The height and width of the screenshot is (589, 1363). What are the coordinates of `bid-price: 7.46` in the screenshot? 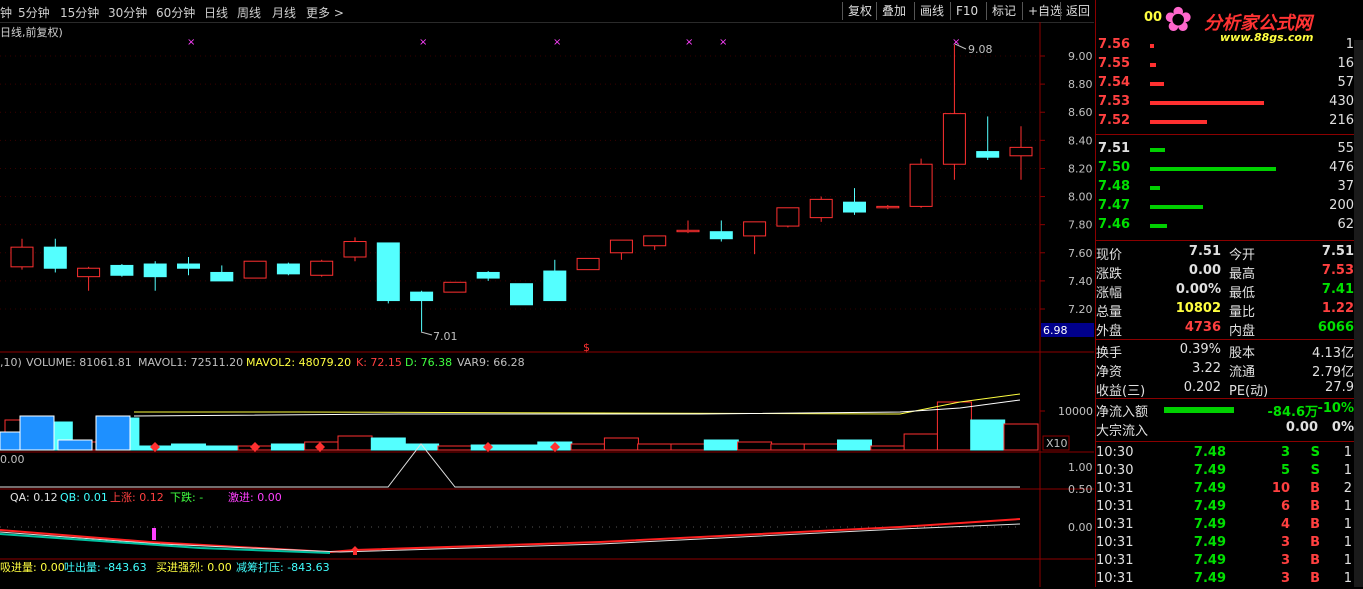 It's located at (1114, 224).